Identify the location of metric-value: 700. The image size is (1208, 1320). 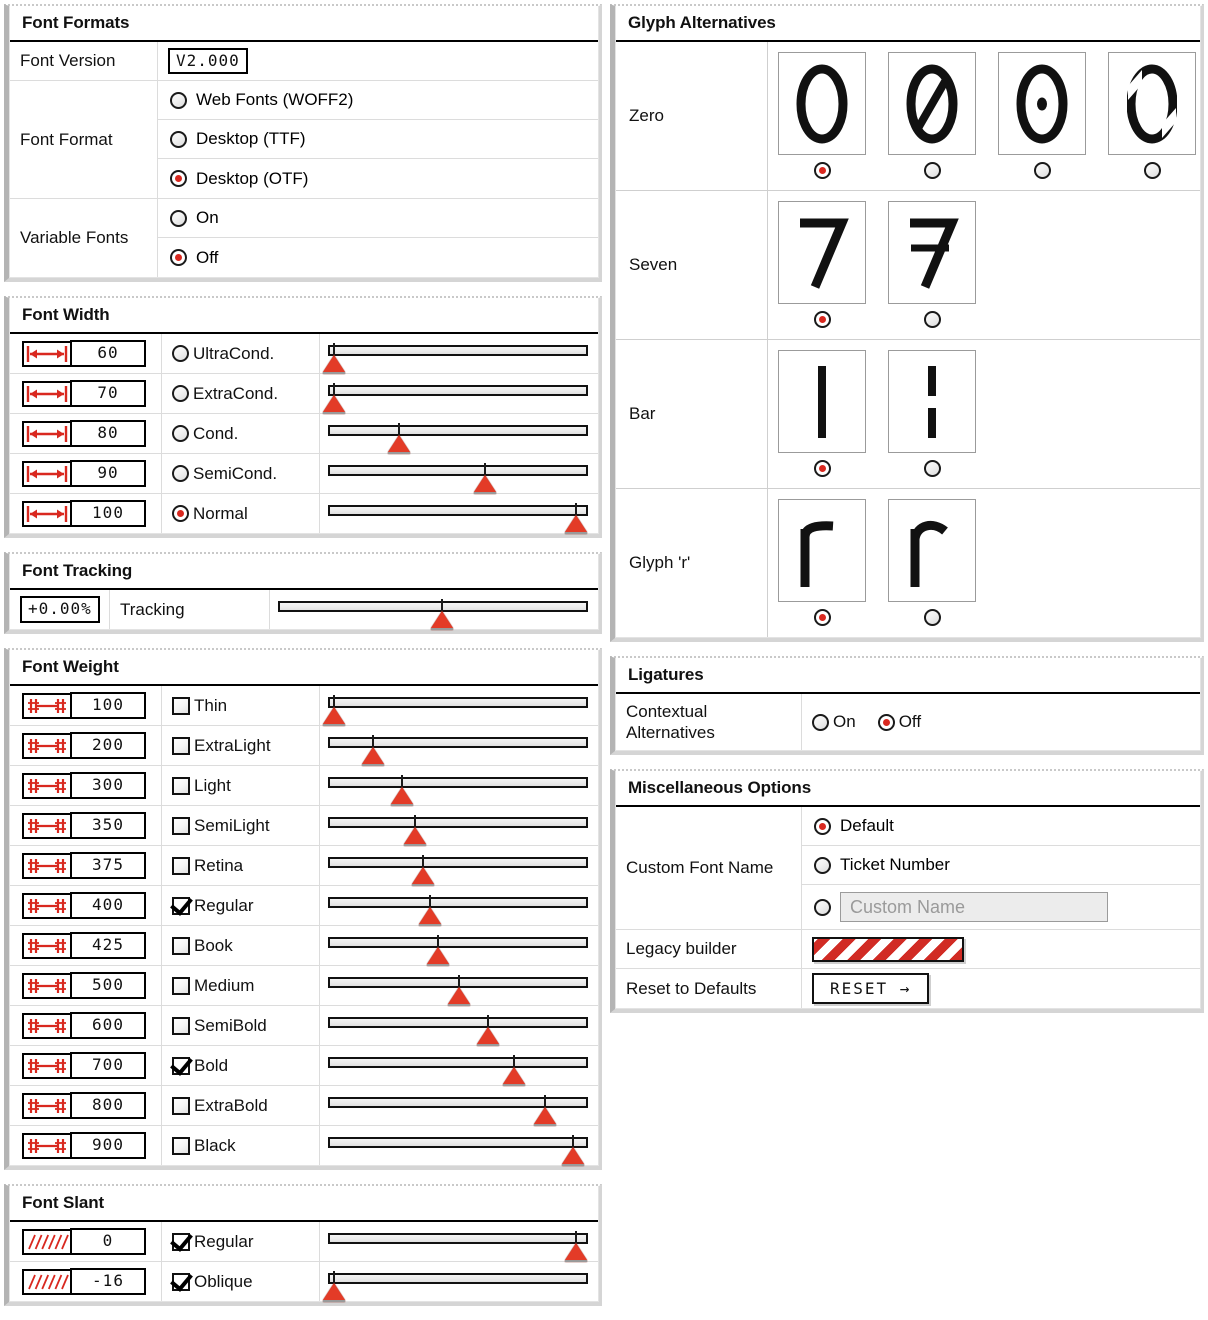
(108, 1065).